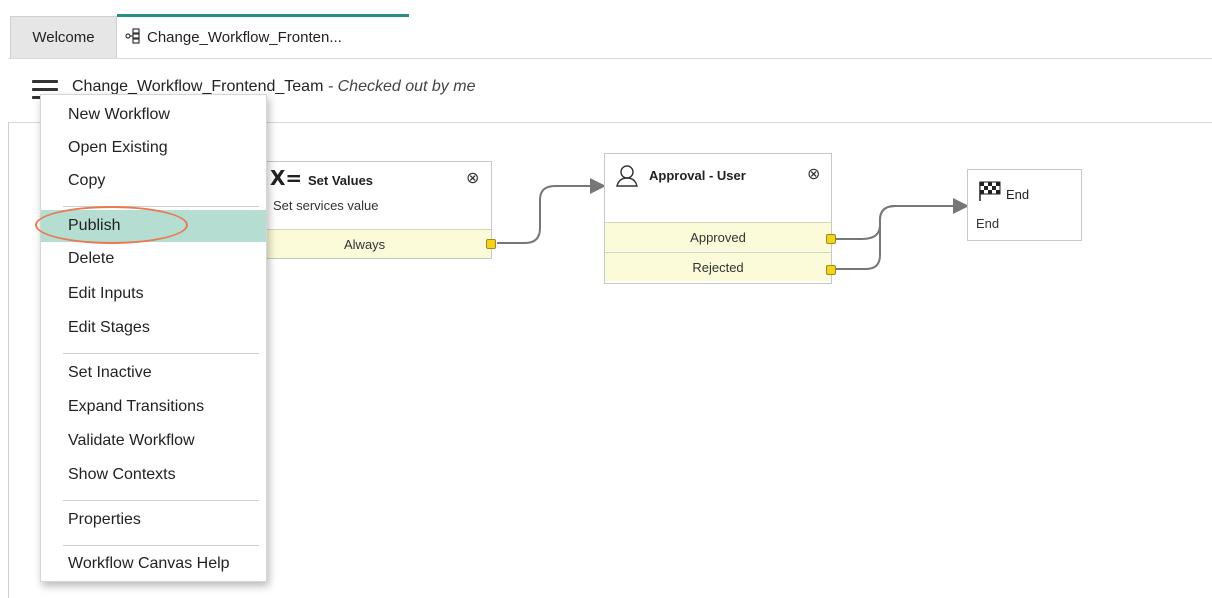 The width and height of the screenshot is (1212, 598). Describe the element at coordinates (341, 180) in the screenshot. I see `activity-title: Set Values` at that location.